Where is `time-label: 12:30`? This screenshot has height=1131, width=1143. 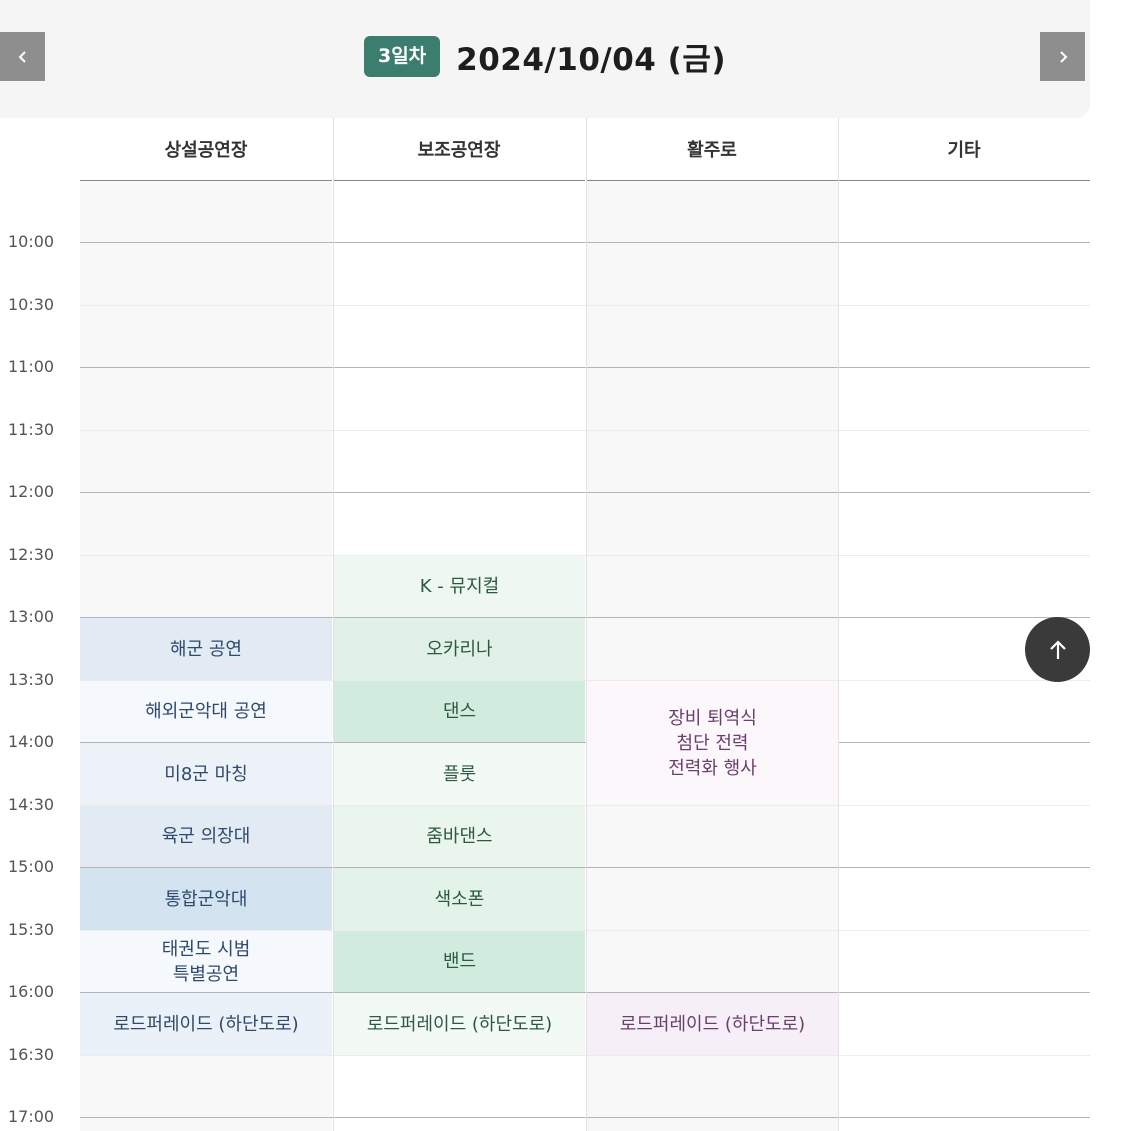 time-label: 12:30 is located at coordinates (31, 554).